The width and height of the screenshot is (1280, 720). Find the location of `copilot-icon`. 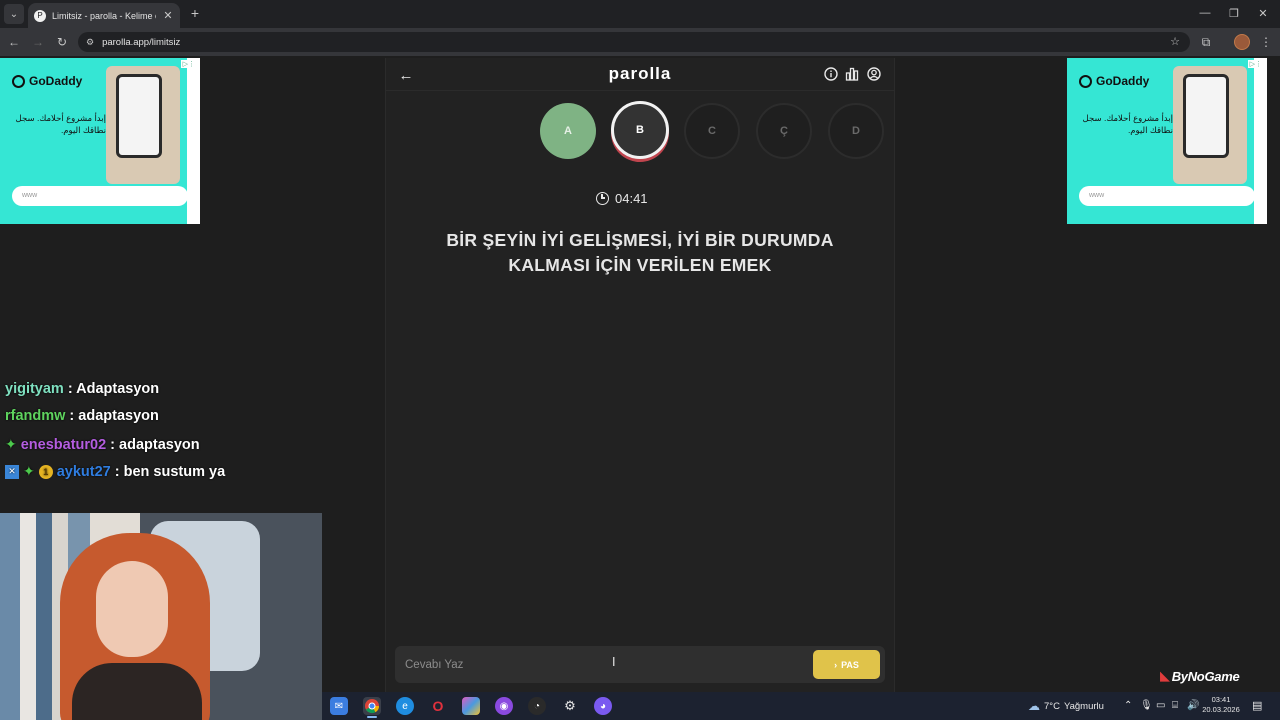

copilot-icon is located at coordinates (471, 706).